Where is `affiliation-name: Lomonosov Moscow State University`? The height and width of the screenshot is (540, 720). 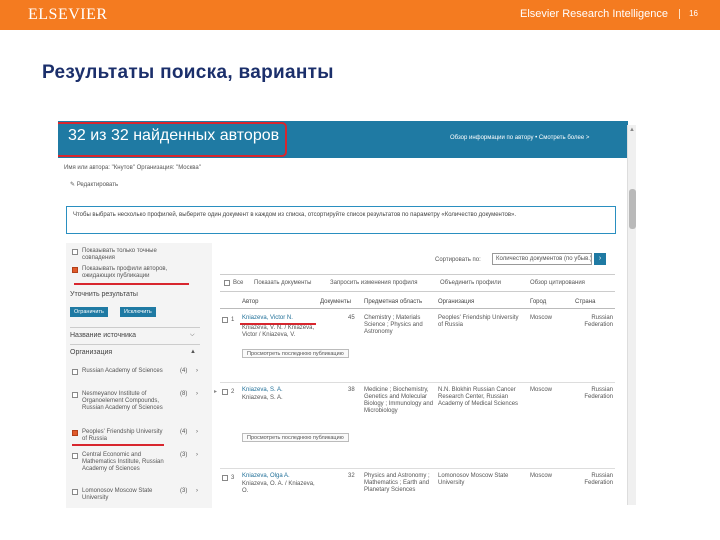
affiliation-name: Lomonosov Moscow State University is located at coordinates (473, 479).